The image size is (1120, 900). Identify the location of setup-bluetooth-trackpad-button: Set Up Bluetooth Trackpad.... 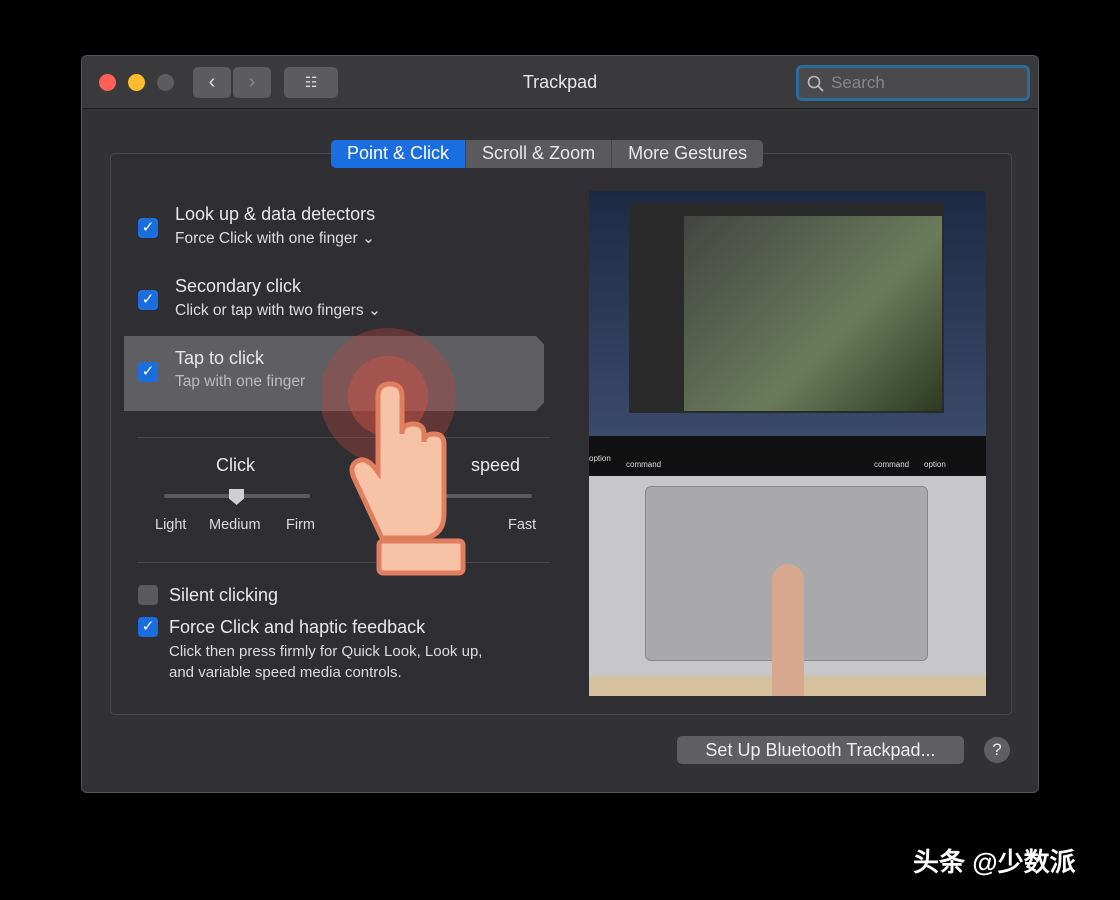
(820, 750).